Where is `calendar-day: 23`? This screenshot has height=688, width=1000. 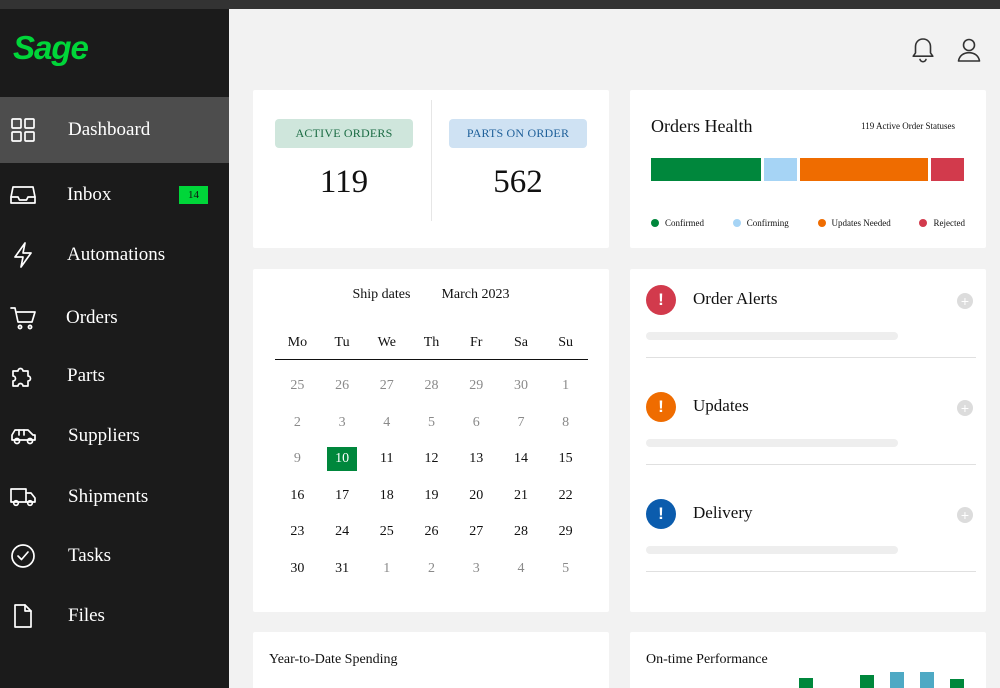 calendar-day: 23 is located at coordinates (297, 532).